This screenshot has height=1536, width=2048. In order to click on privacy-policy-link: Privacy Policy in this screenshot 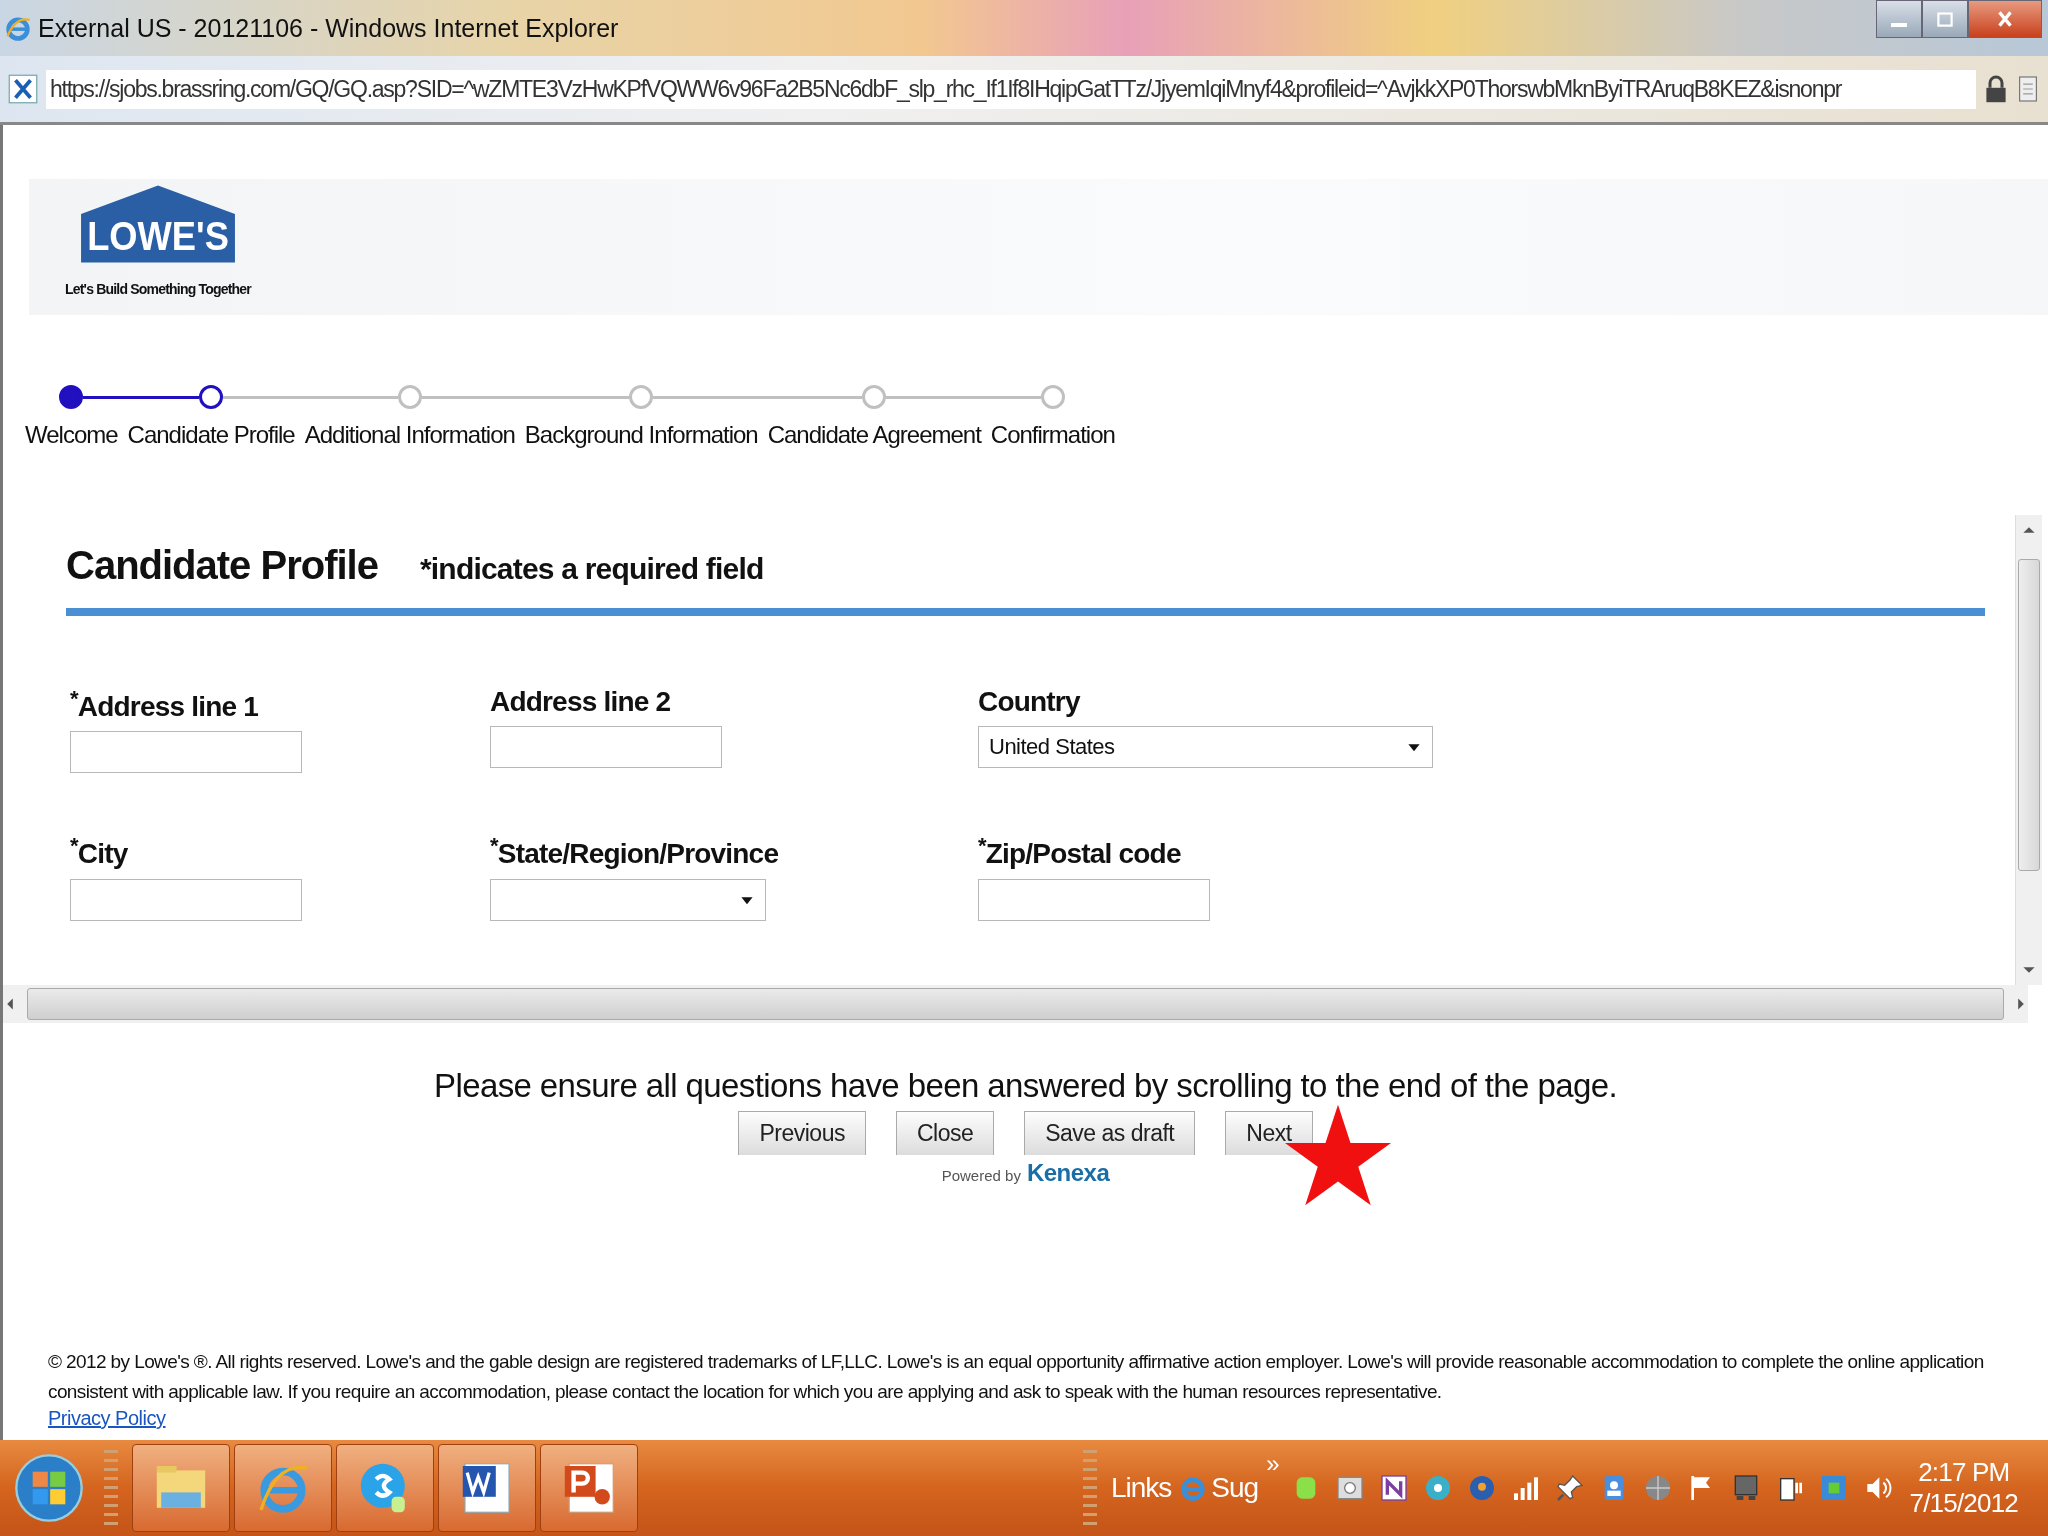, I will do `click(107, 1418)`.